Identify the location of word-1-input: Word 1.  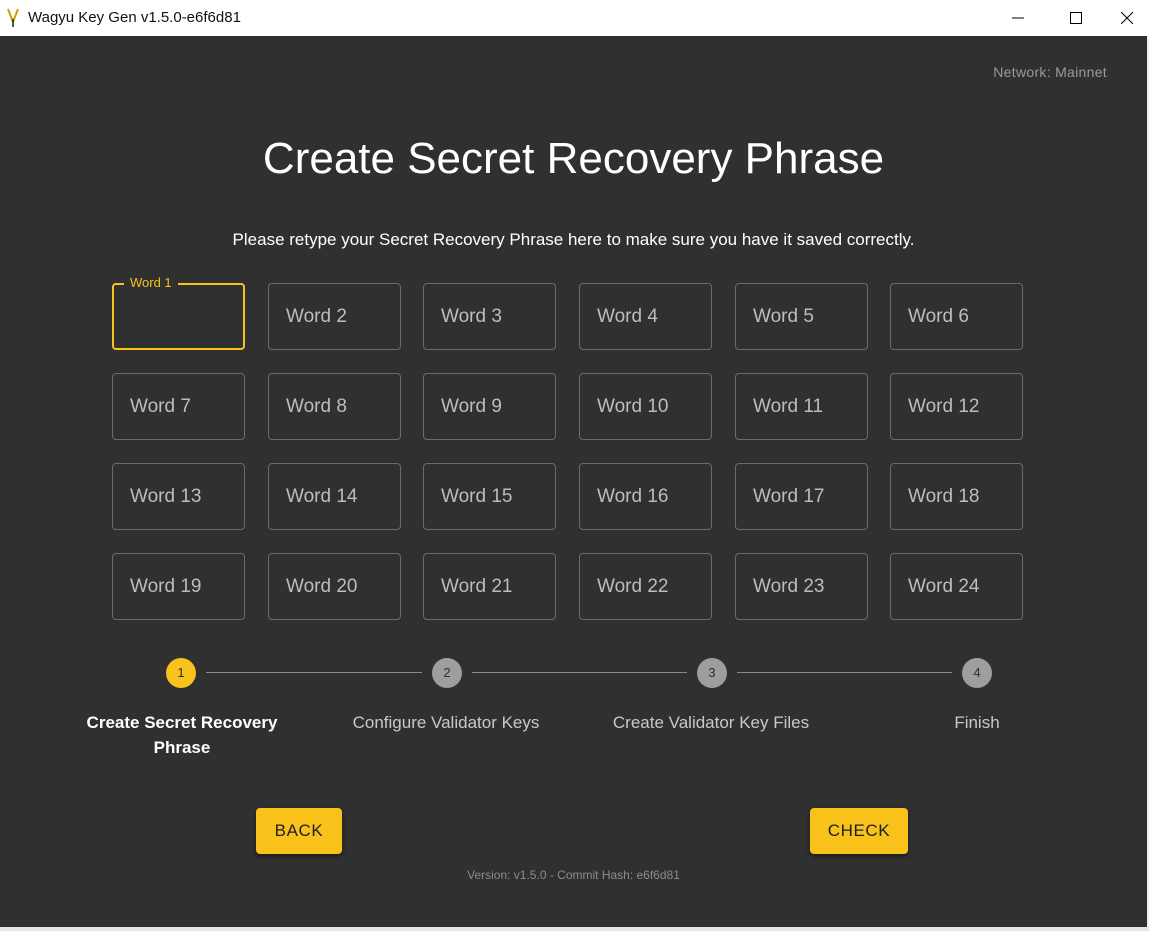
(178, 312).